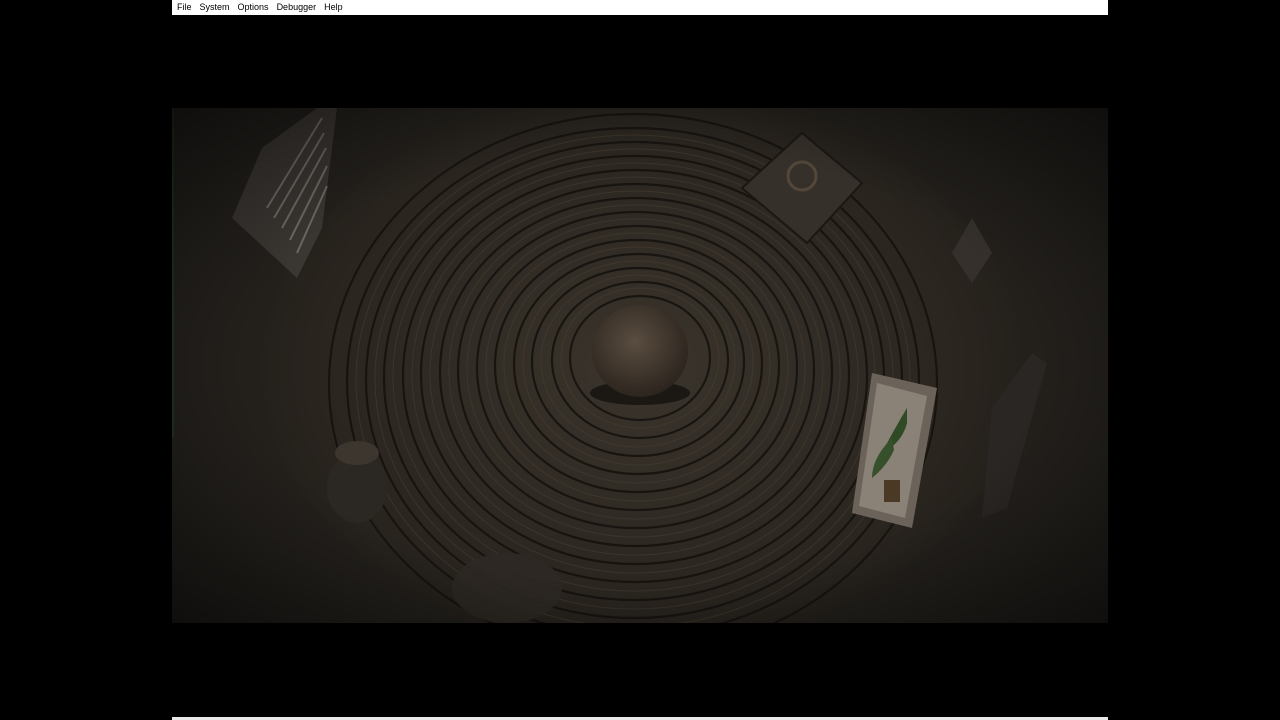  I want to click on menu-debugger: Debugger, so click(297, 7).